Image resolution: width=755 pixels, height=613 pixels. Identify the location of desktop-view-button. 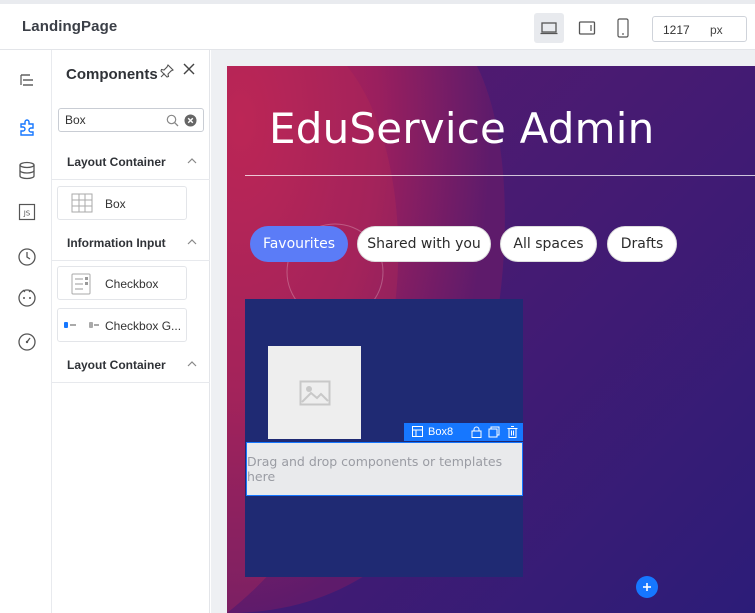
(549, 28).